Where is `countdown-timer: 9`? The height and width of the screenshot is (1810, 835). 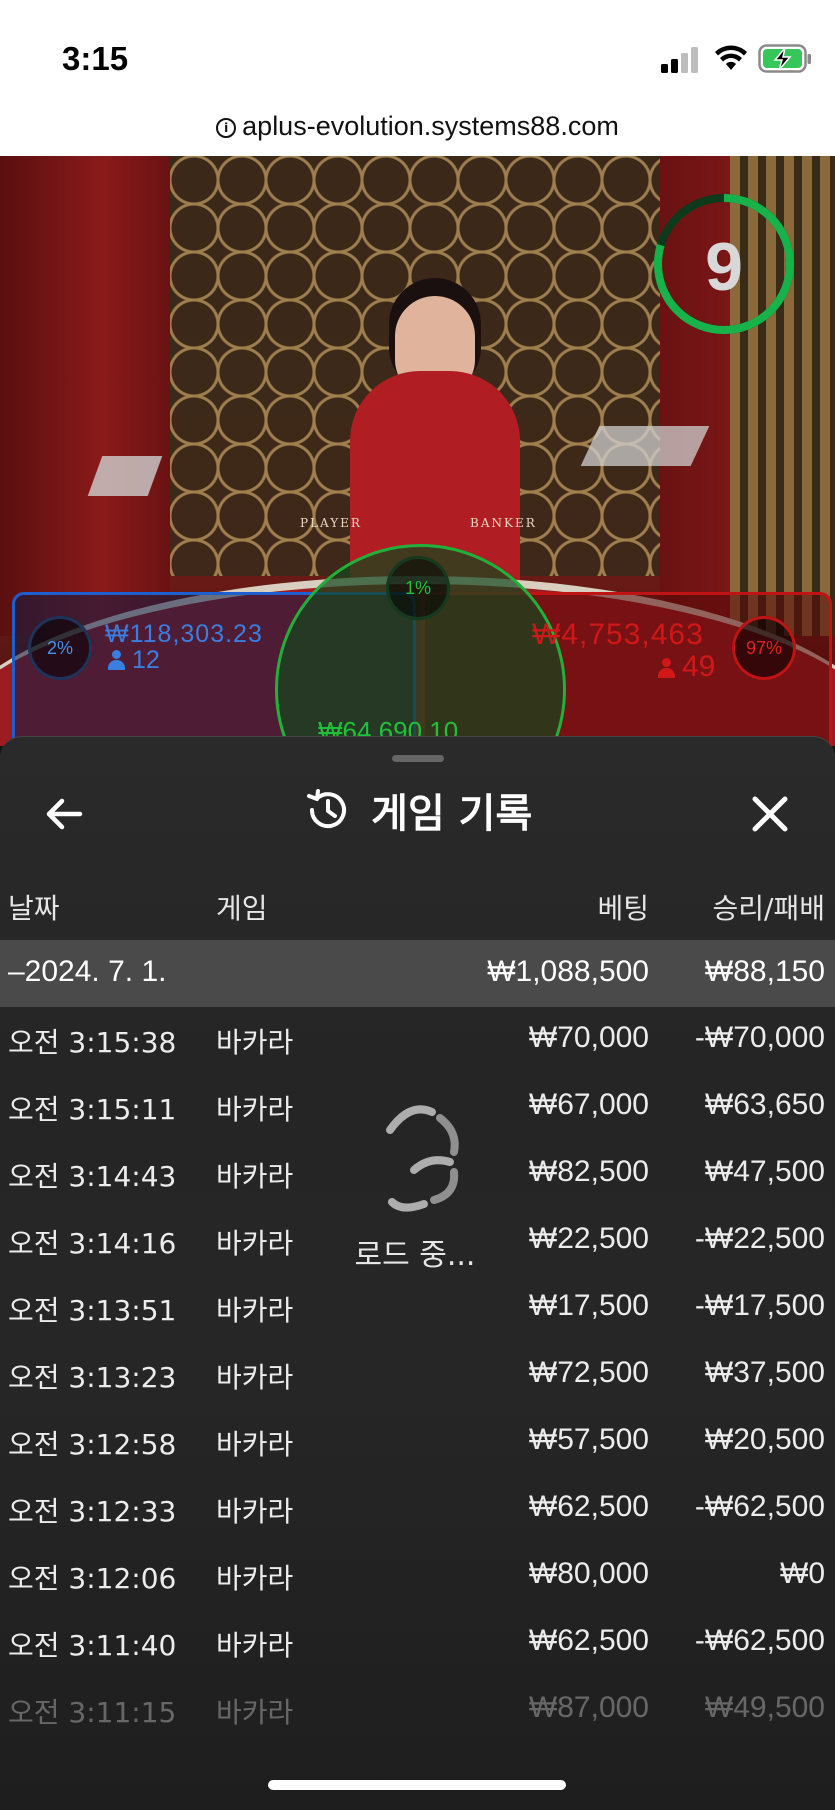
countdown-timer: 9 is located at coordinates (724, 267).